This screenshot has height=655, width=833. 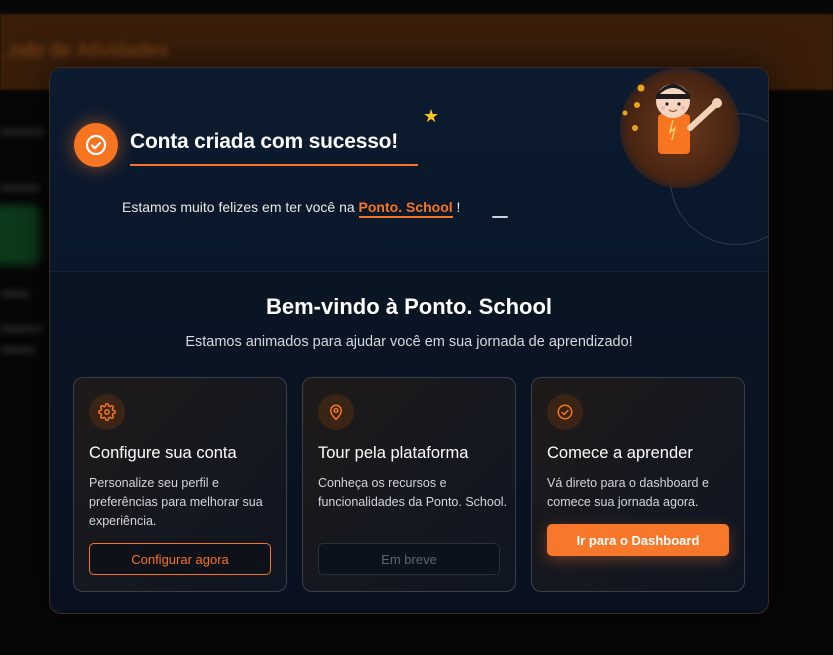 I want to click on card-title: Tour pela plataforma, so click(x=393, y=453).